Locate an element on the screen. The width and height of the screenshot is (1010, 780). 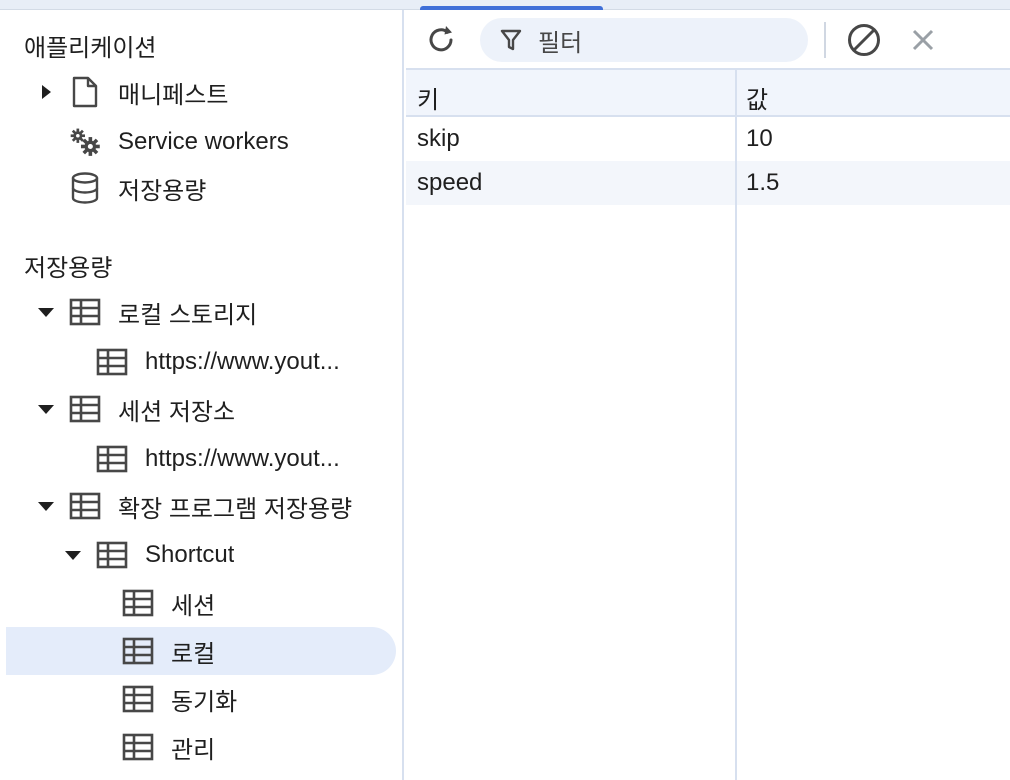
table-header: 키 값 is located at coordinates (708, 93).